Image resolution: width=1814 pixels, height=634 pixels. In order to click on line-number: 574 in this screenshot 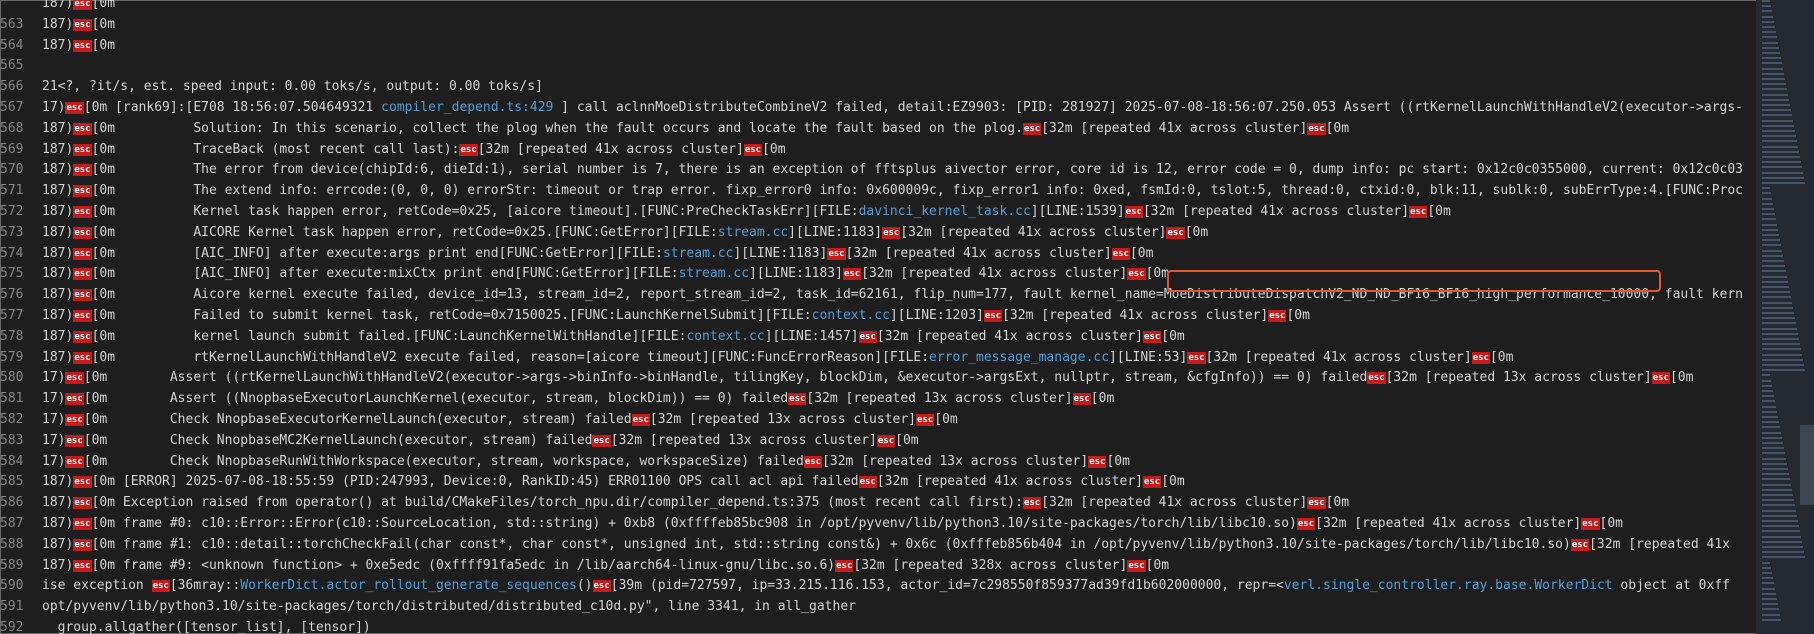, I will do `click(12, 253)`.